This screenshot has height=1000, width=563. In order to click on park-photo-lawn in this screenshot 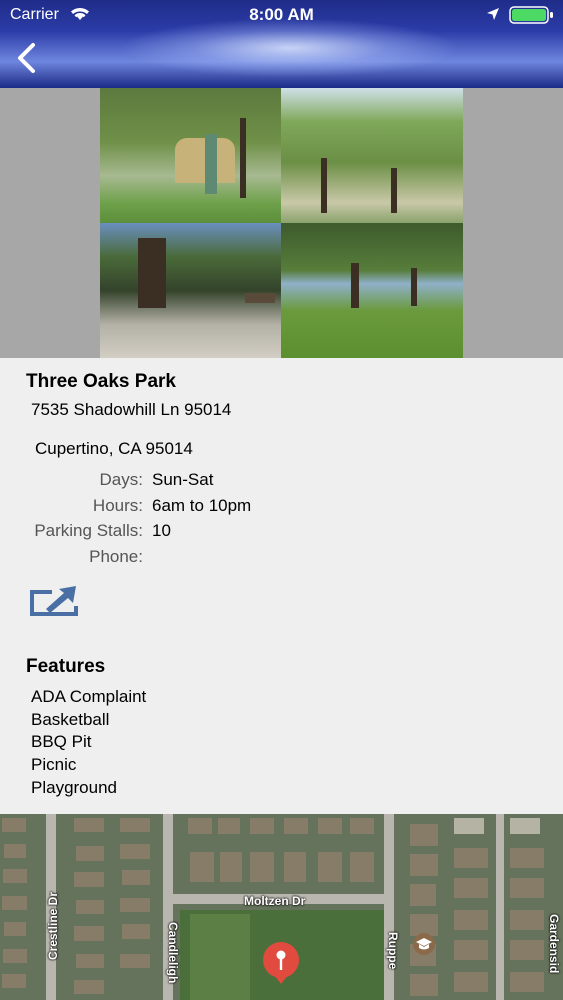, I will do `click(372, 290)`.